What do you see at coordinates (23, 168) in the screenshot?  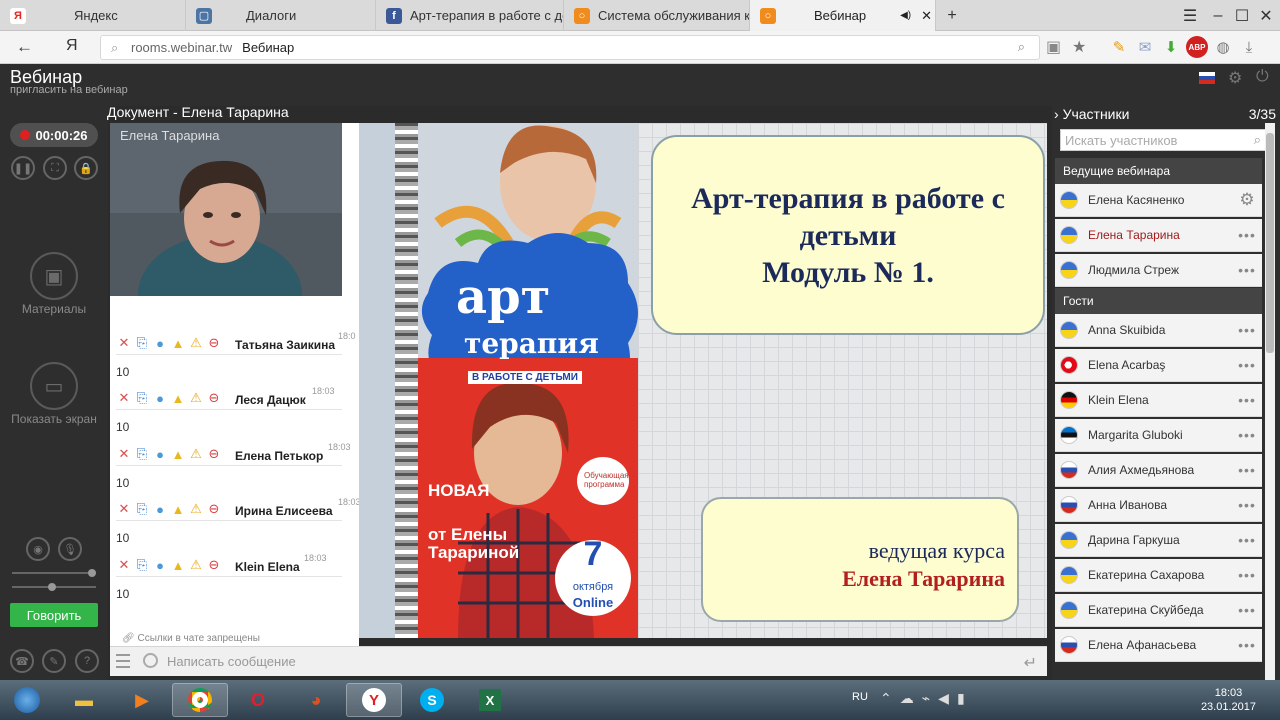 I see `pause-icon: ❚❚` at bounding box center [23, 168].